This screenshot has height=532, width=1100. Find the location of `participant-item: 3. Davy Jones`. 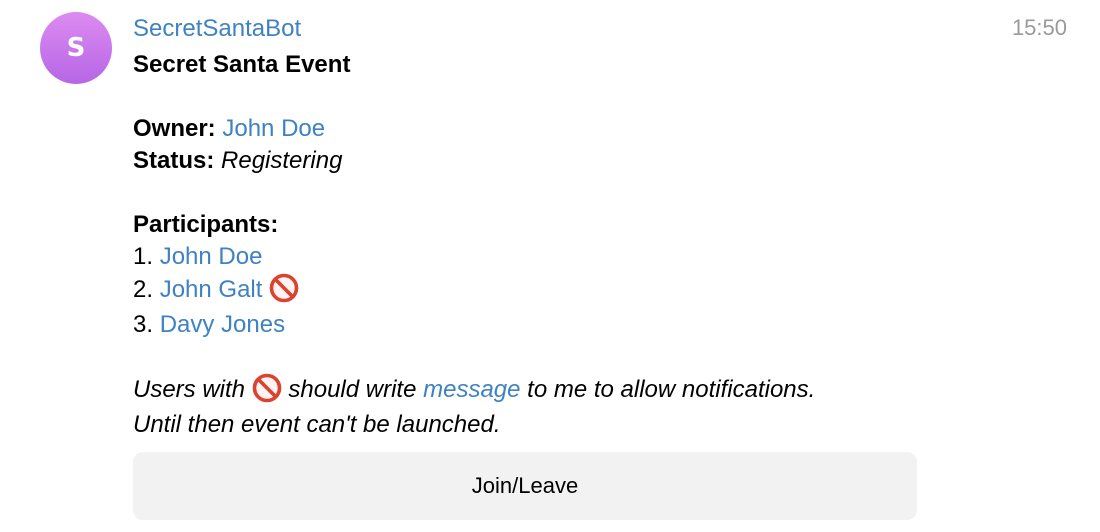

participant-item: 3. Davy Jones is located at coordinates (209, 325).